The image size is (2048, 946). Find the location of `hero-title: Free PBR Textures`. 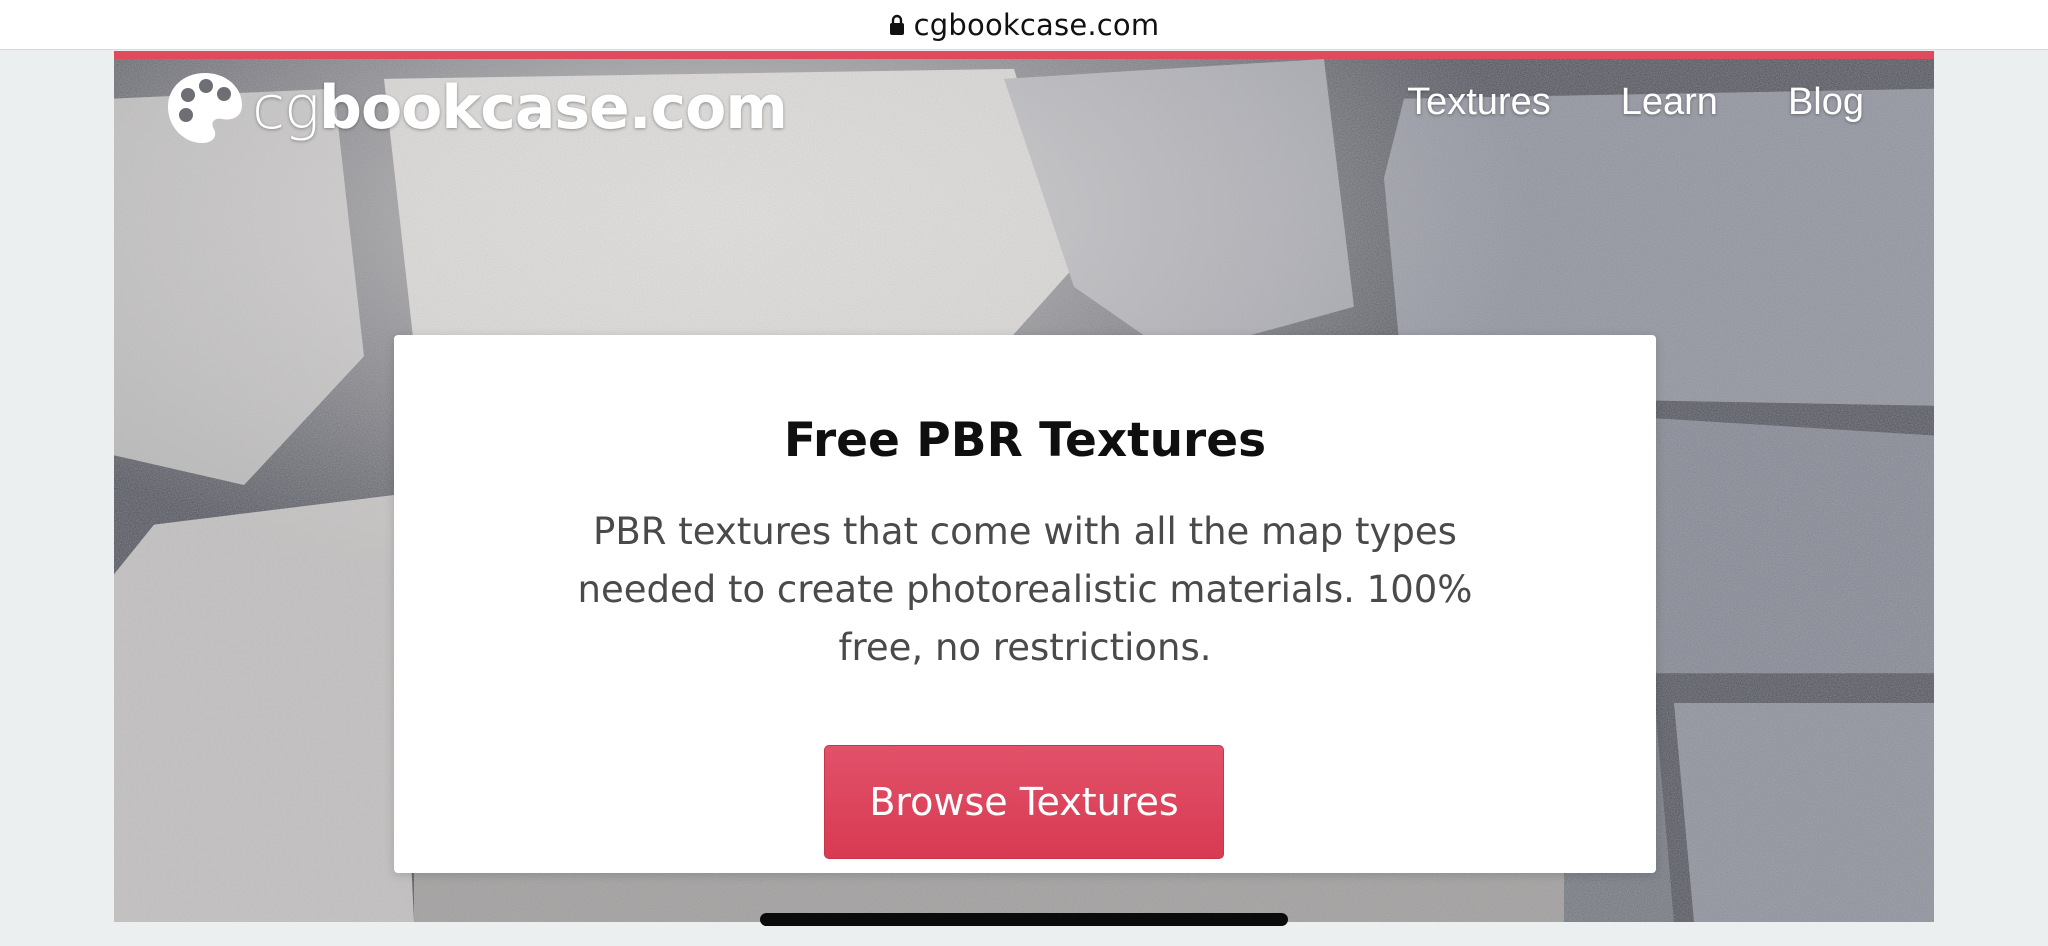

hero-title: Free PBR Textures is located at coordinates (1025, 440).